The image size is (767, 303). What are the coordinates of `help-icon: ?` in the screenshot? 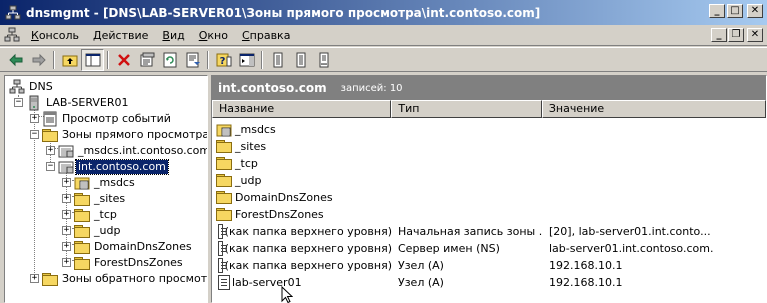 It's located at (223, 60).